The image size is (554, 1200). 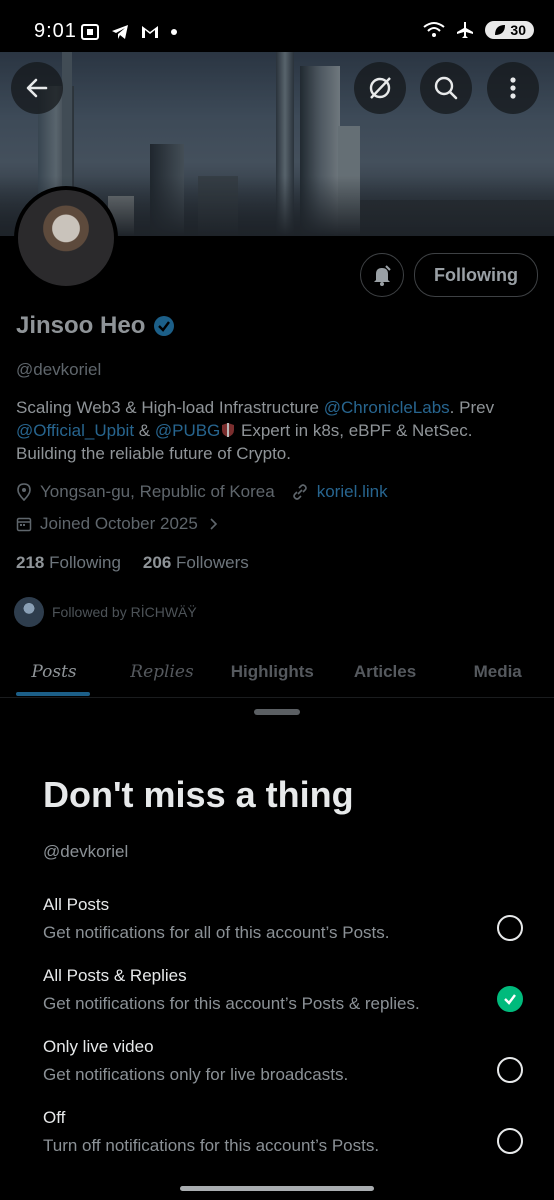 I want to click on screenshot-icon, so click(x=90, y=32).